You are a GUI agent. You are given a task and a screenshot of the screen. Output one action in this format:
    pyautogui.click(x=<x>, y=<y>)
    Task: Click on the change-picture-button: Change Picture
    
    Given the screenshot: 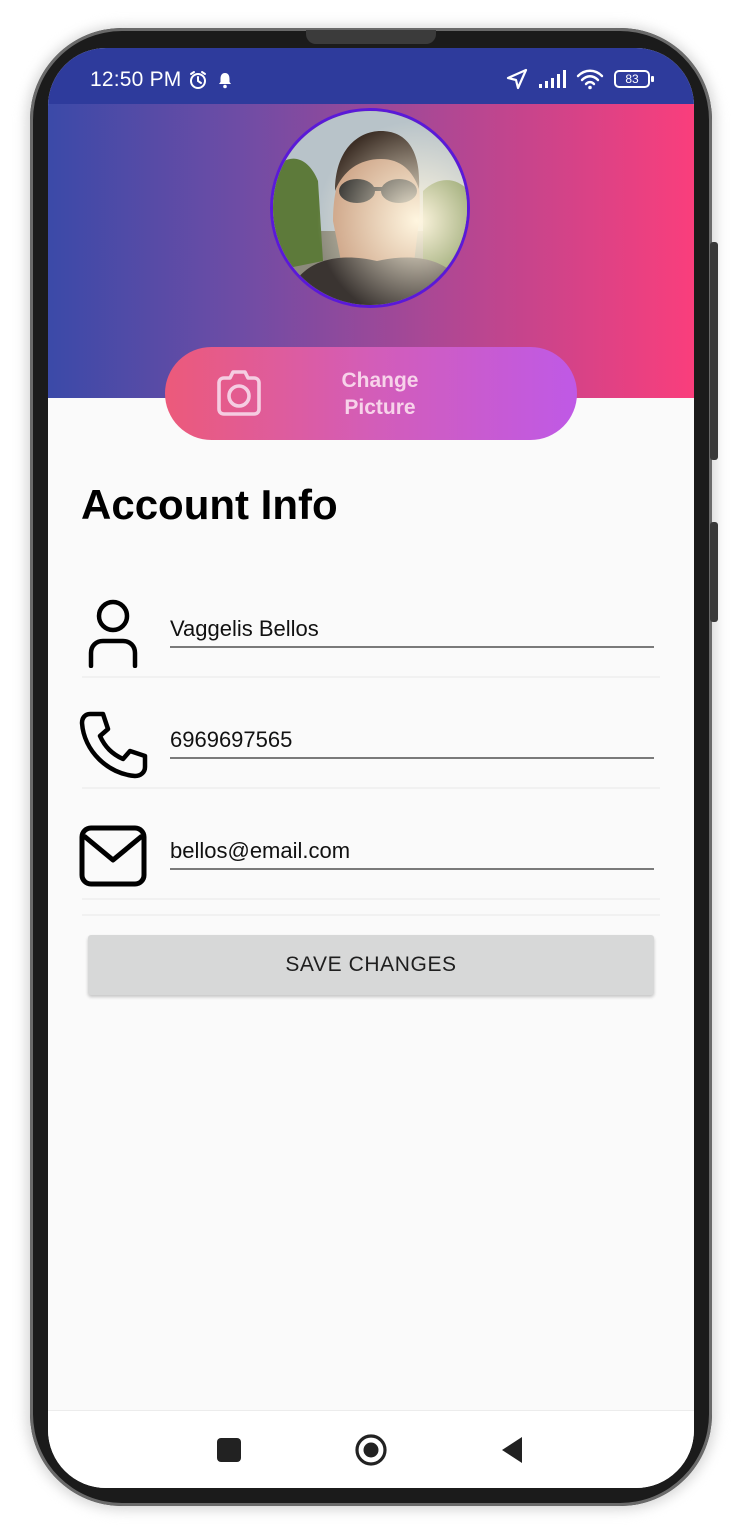 What is the action you would take?
    pyautogui.click(x=371, y=393)
    